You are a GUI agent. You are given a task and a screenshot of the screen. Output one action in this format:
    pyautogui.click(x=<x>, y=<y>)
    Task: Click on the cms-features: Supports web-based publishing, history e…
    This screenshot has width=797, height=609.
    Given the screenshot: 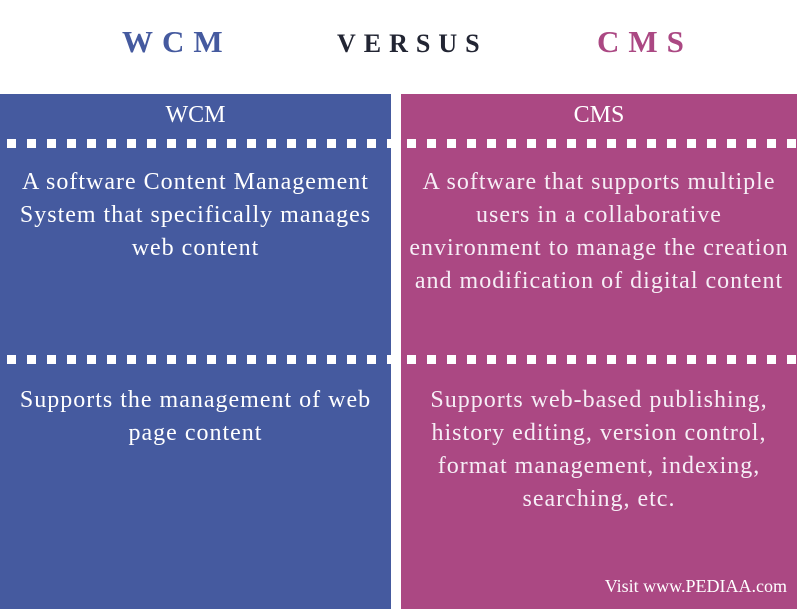 What is the action you would take?
    pyautogui.click(x=599, y=449)
    